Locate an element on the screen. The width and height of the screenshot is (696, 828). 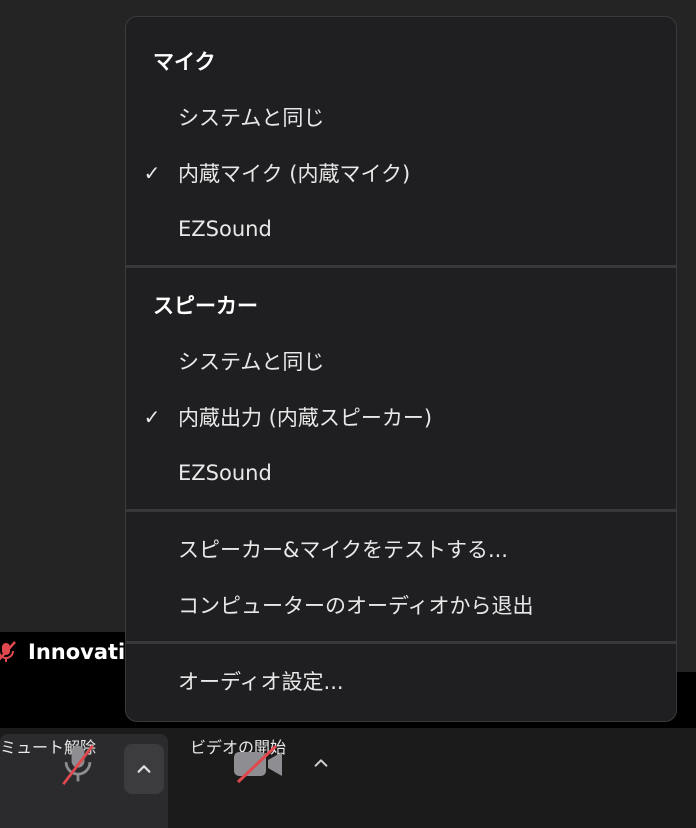
meeting-toolbar: ミュート解除 ビデオの開始 is located at coordinates (348, 778).